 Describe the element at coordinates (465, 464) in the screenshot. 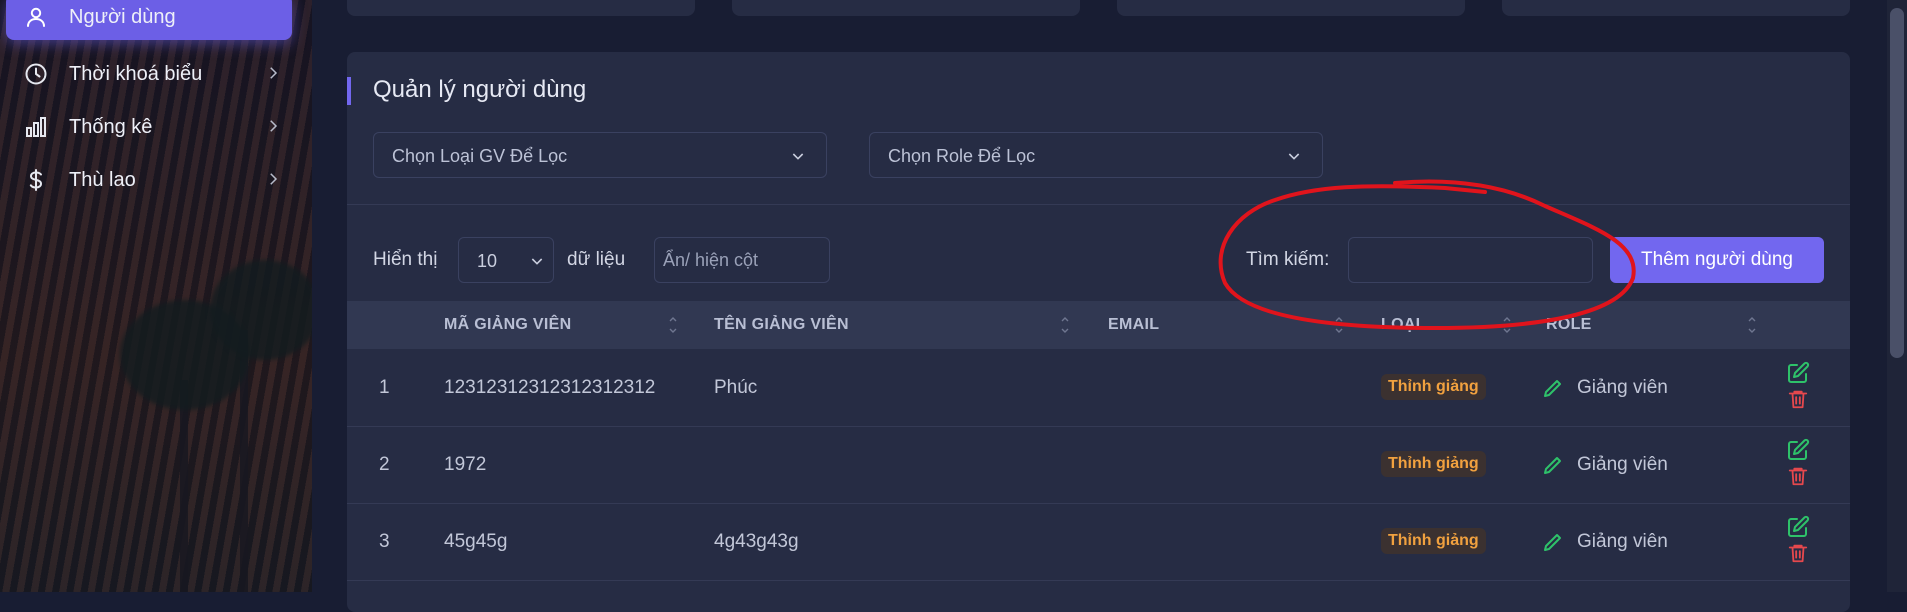

I see `teacher-code: 1972` at that location.